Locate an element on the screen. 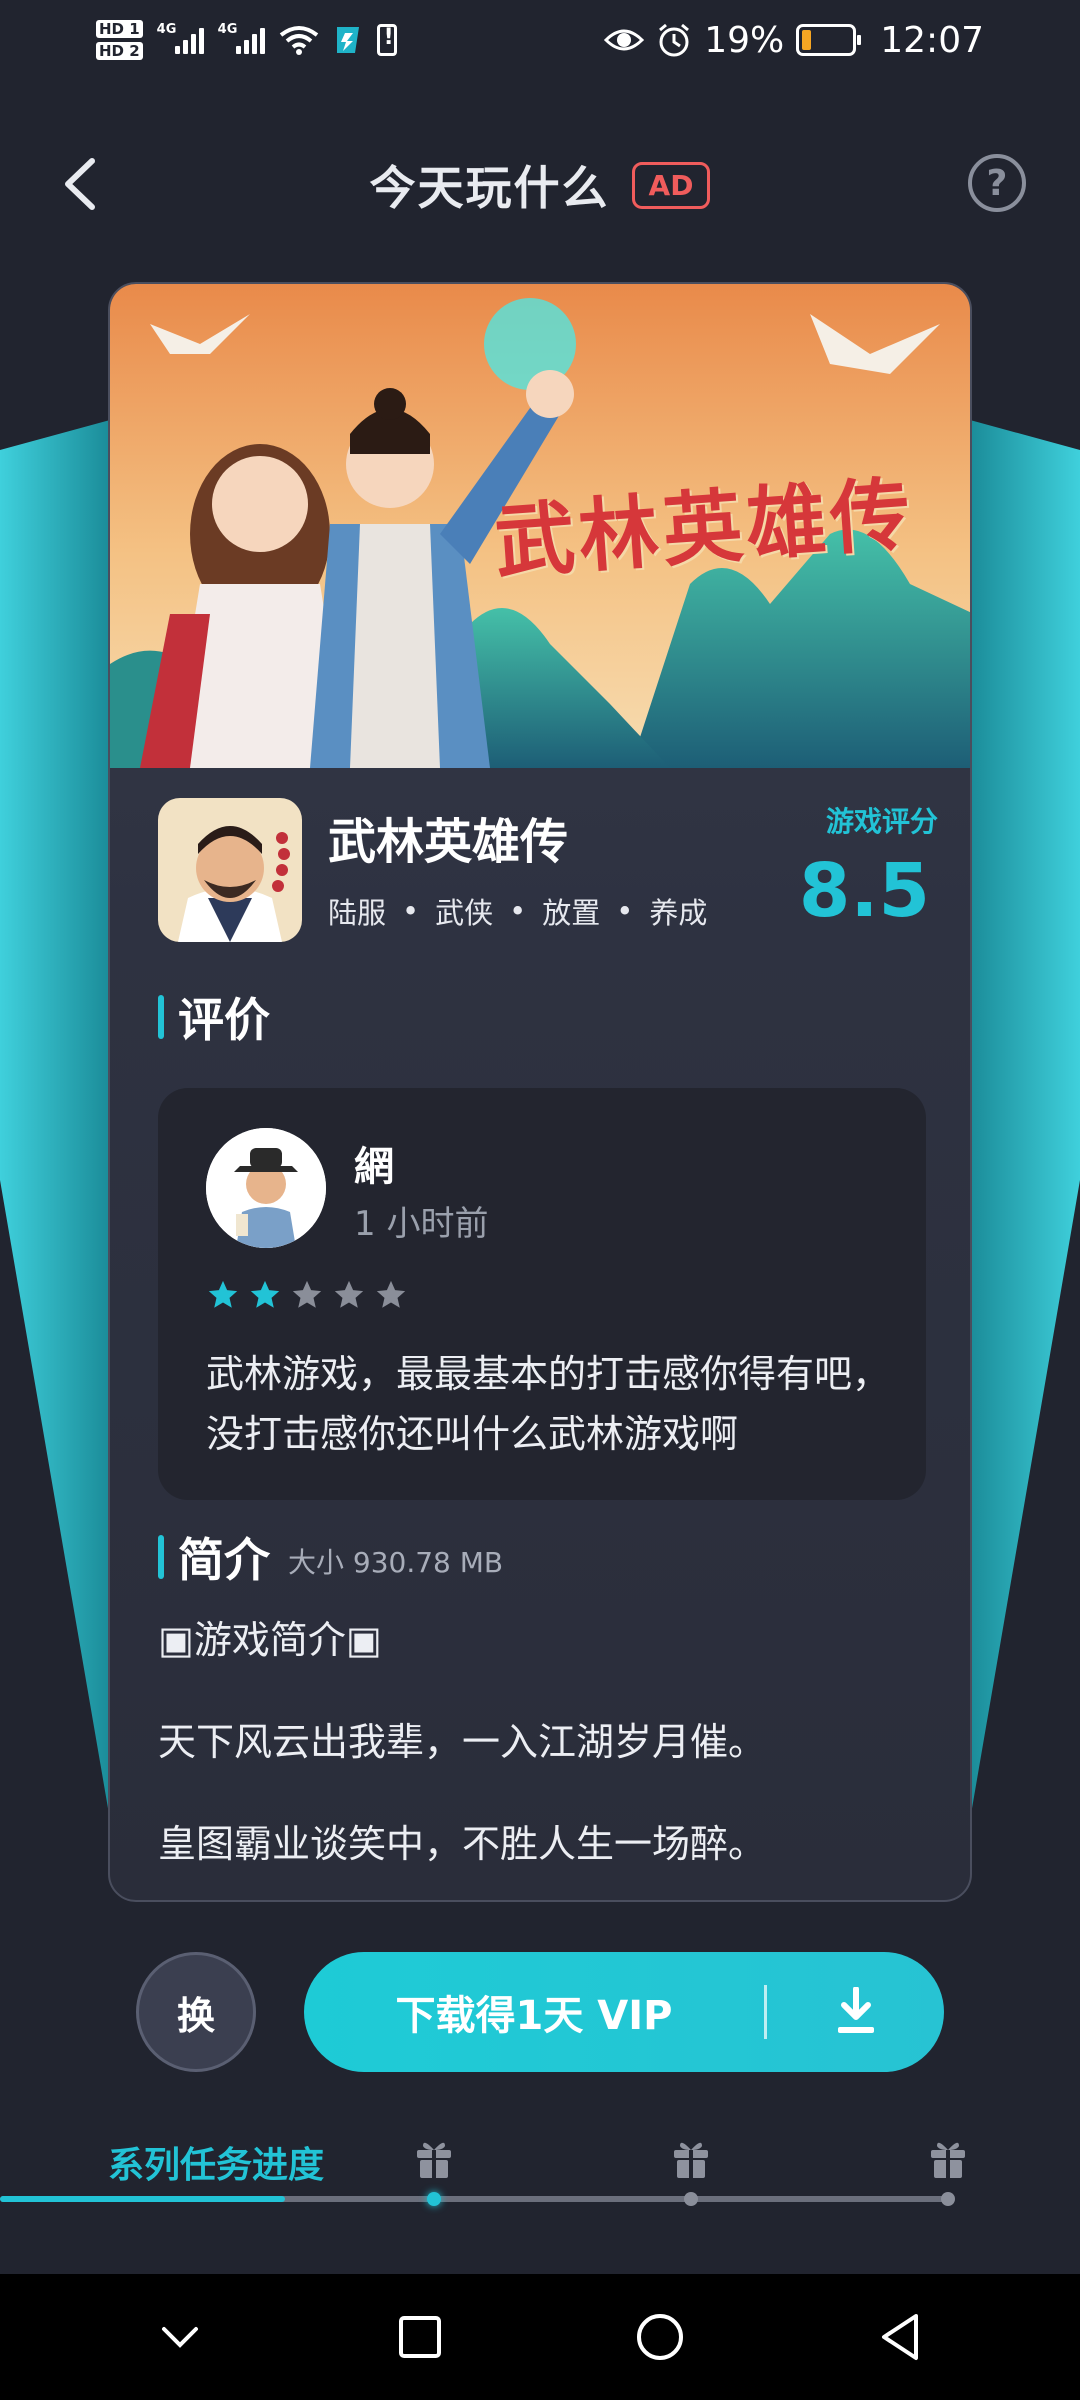 Image resolution: width=1080 pixels, height=2400 pixels. nav-home-button is located at coordinates (660, 2337).